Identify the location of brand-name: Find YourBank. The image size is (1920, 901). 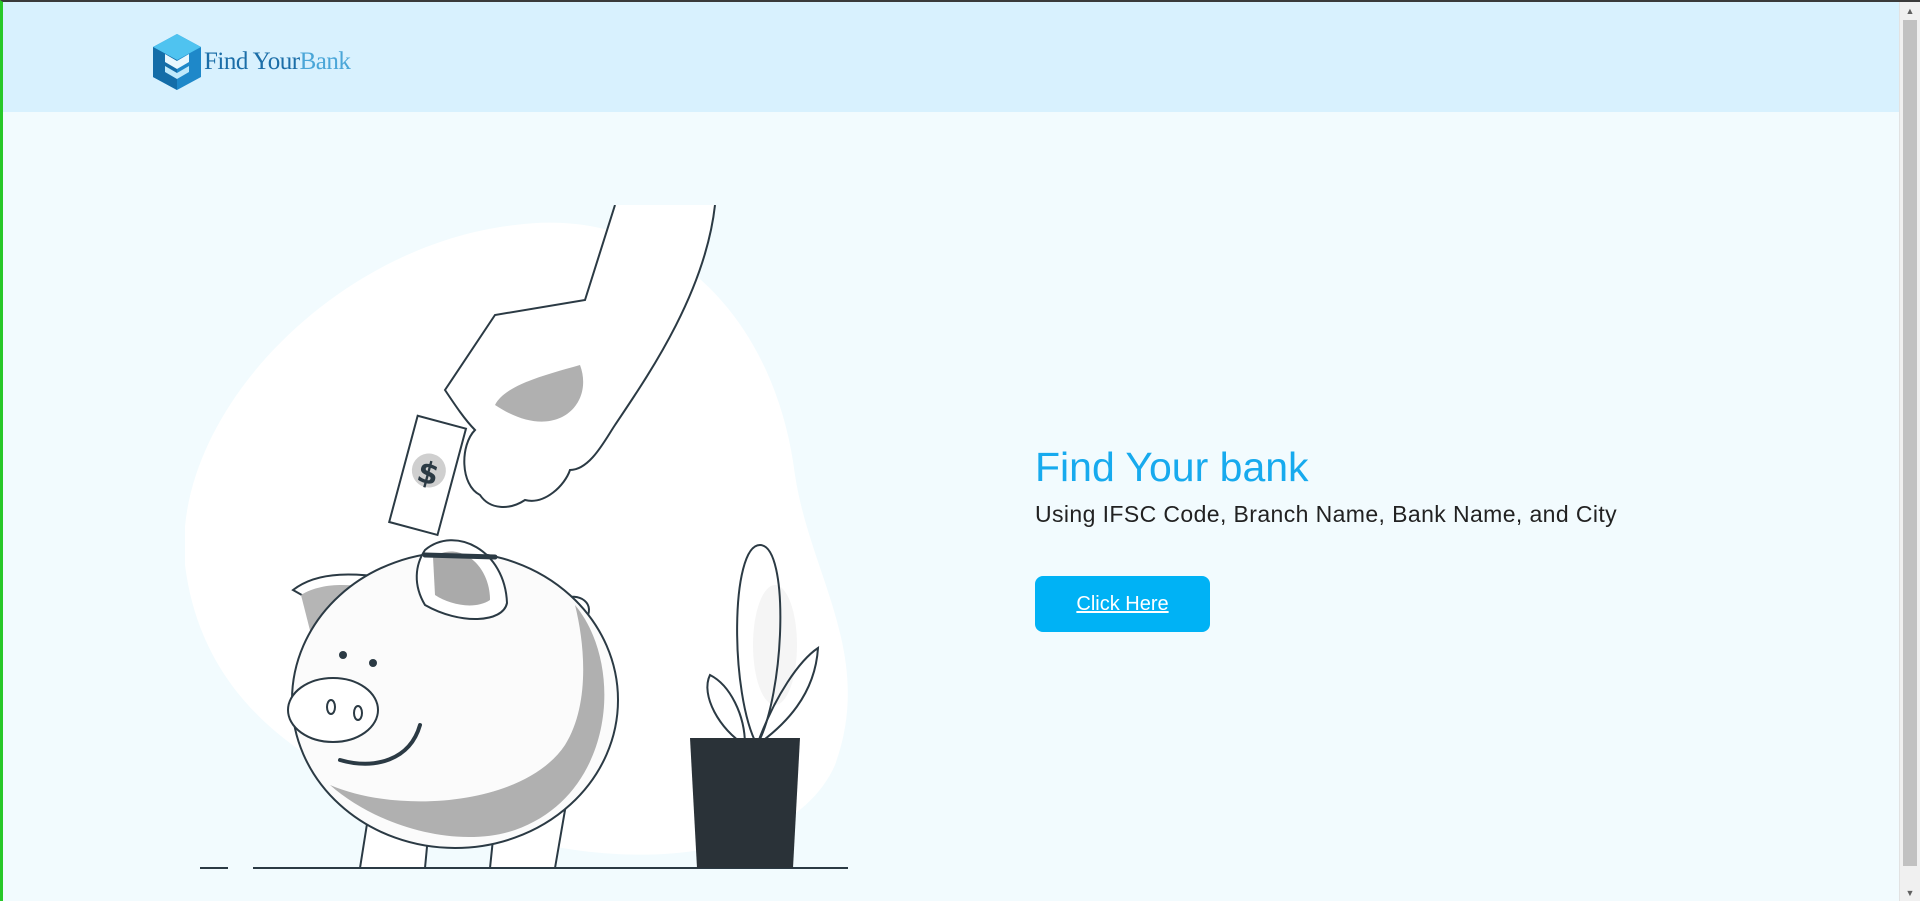
(277, 62).